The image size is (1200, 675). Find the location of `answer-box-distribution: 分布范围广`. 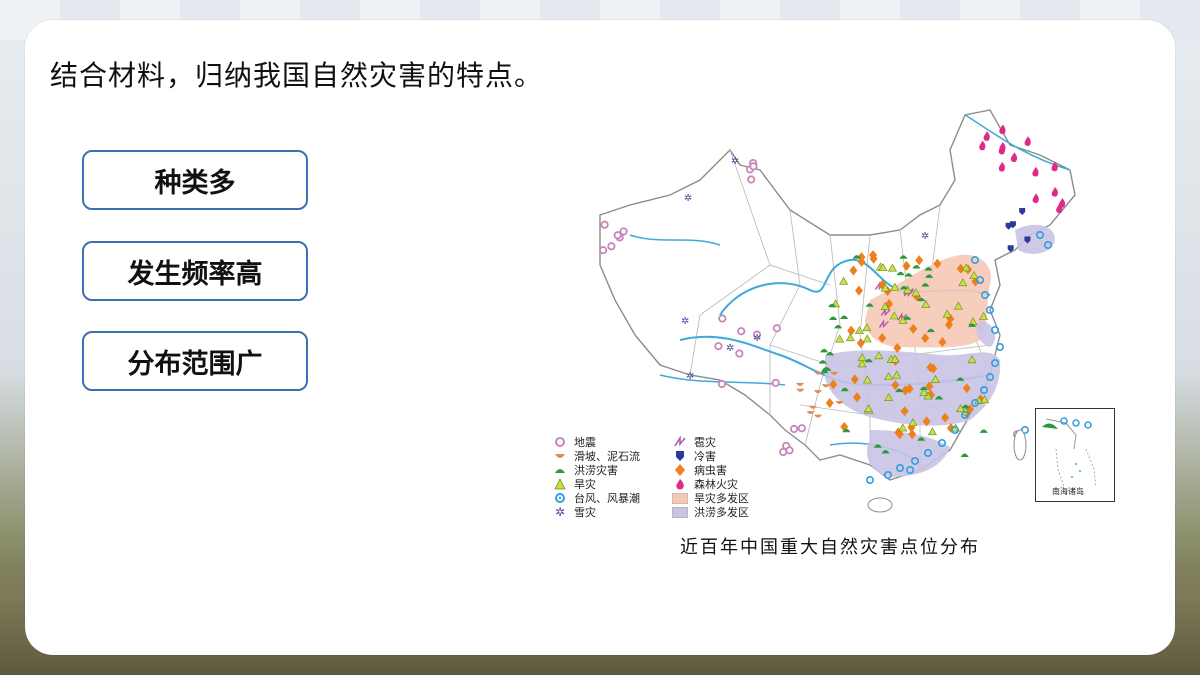

answer-box-distribution: 分布范围广 is located at coordinates (195, 361).